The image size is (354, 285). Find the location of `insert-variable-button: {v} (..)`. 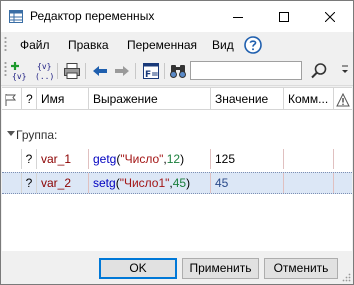

insert-variable-button: {v} (..) is located at coordinates (44, 71).